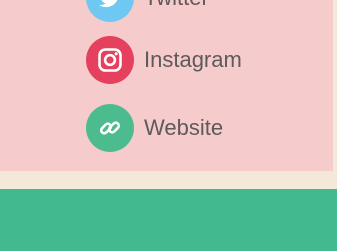 The image size is (337, 251). What do you see at coordinates (110, 60) in the screenshot?
I see `instagram-icon` at bounding box center [110, 60].